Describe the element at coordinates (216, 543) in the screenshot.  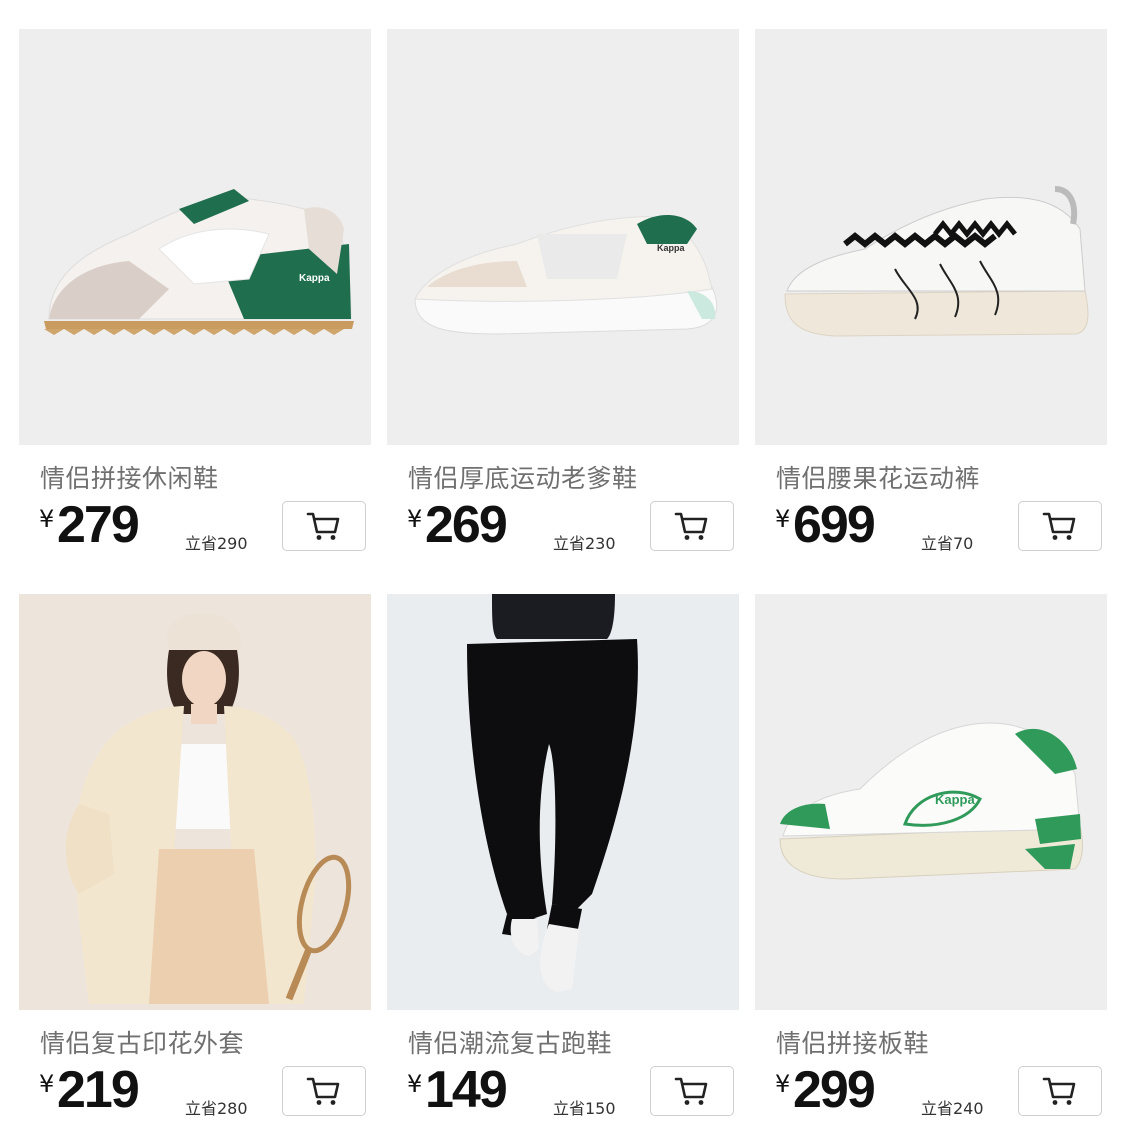
I see `saving-label: 立省290` at that location.